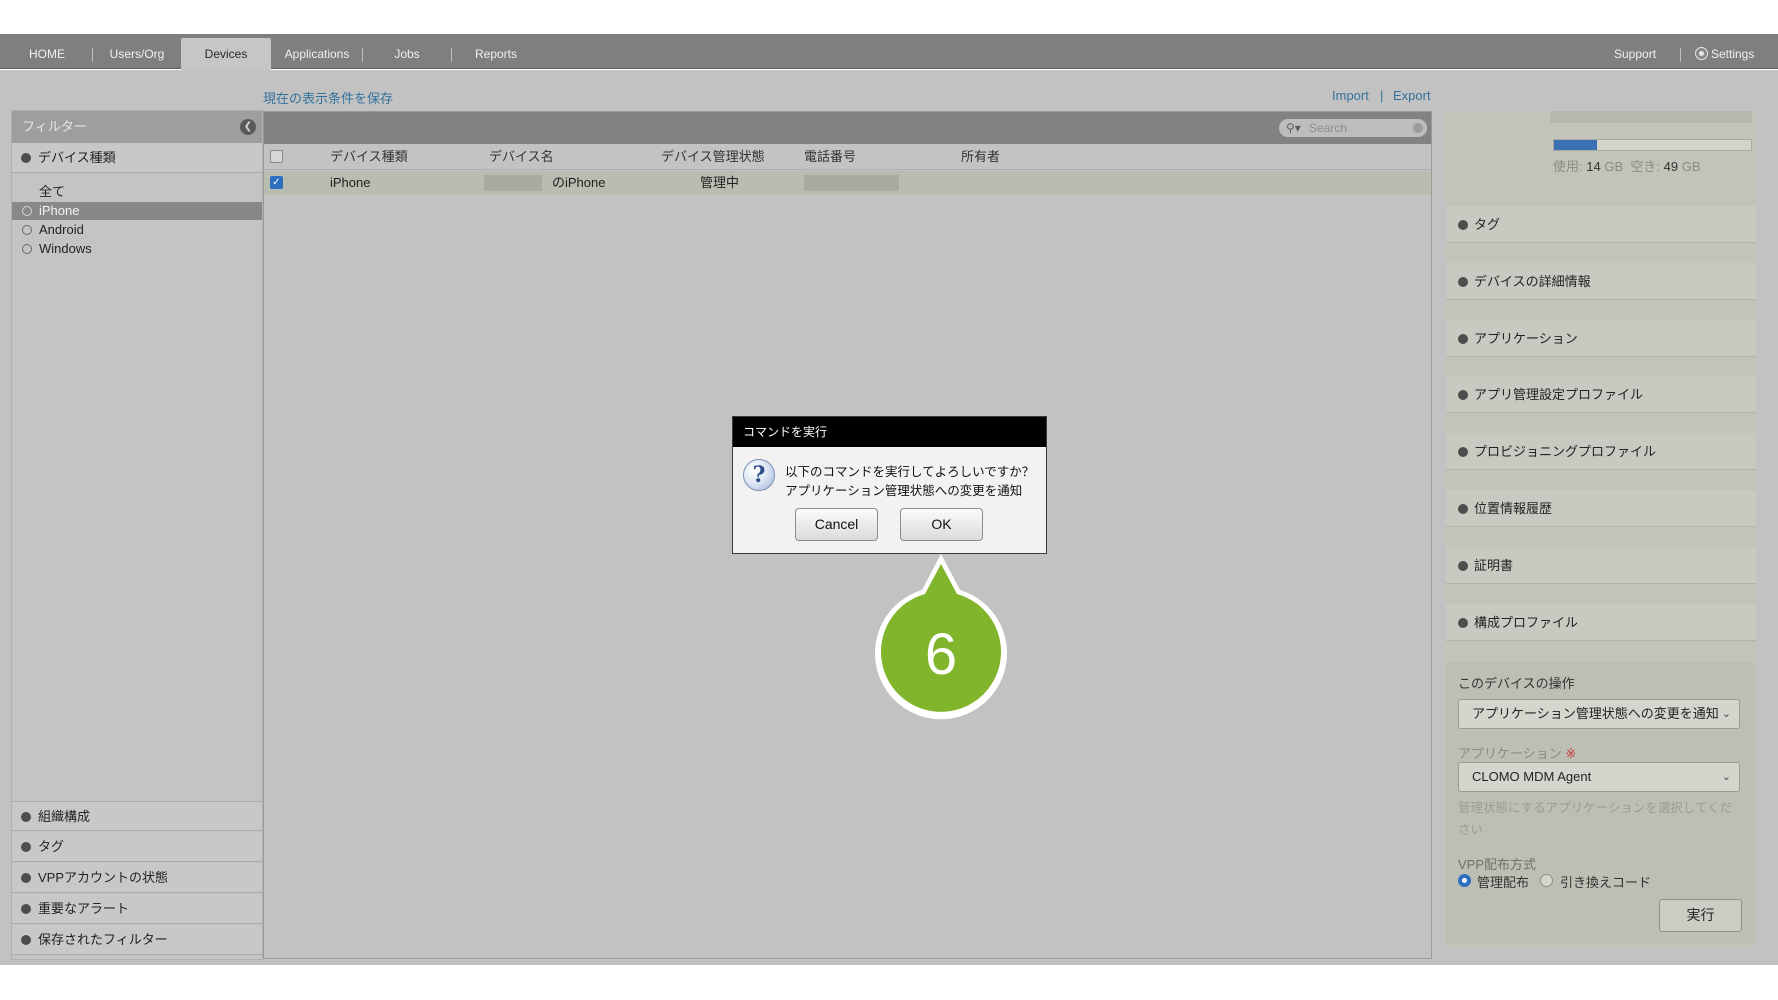 The image size is (1778, 1000). Describe the element at coordinates (54, 126) in the screenshot. I see `filter-title: フィルター` at that location.